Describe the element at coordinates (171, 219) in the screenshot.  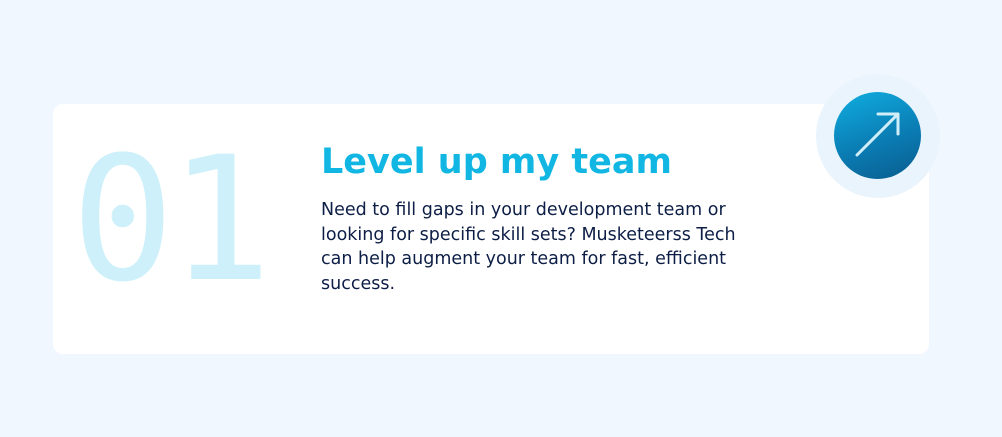
I see `card-number: 01` at that location.